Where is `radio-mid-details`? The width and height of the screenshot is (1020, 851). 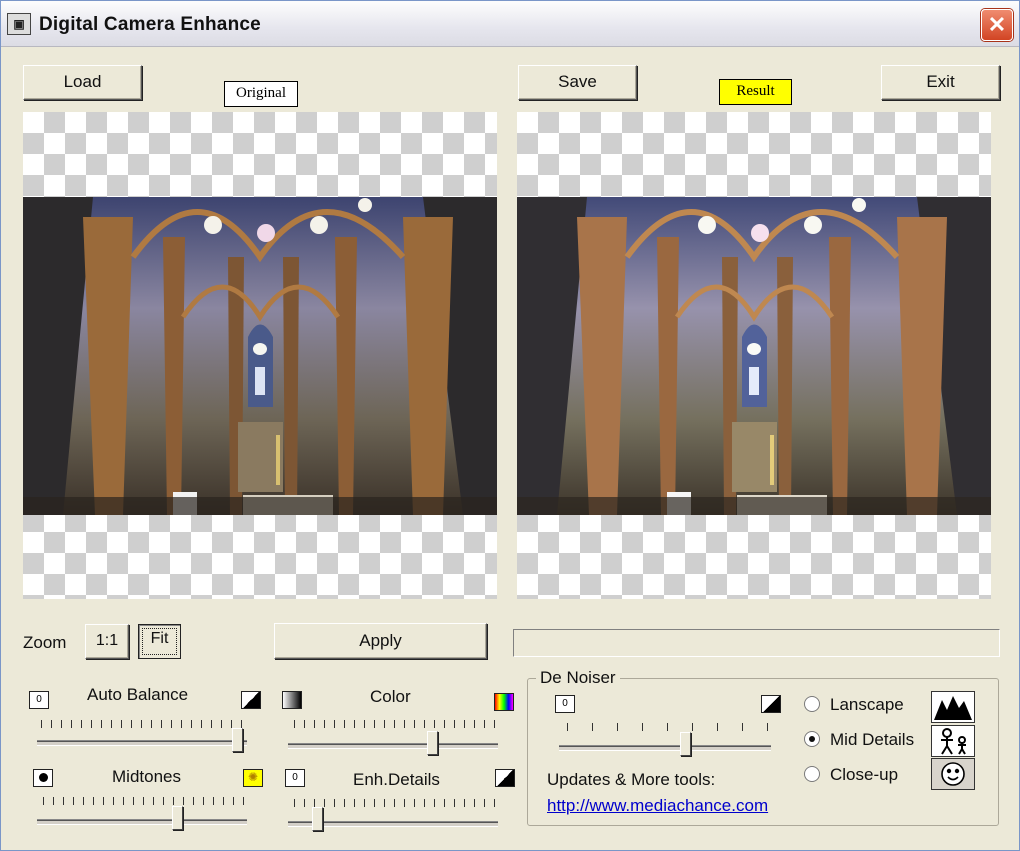
radio-mid-details is located at coordinates (812, 739).